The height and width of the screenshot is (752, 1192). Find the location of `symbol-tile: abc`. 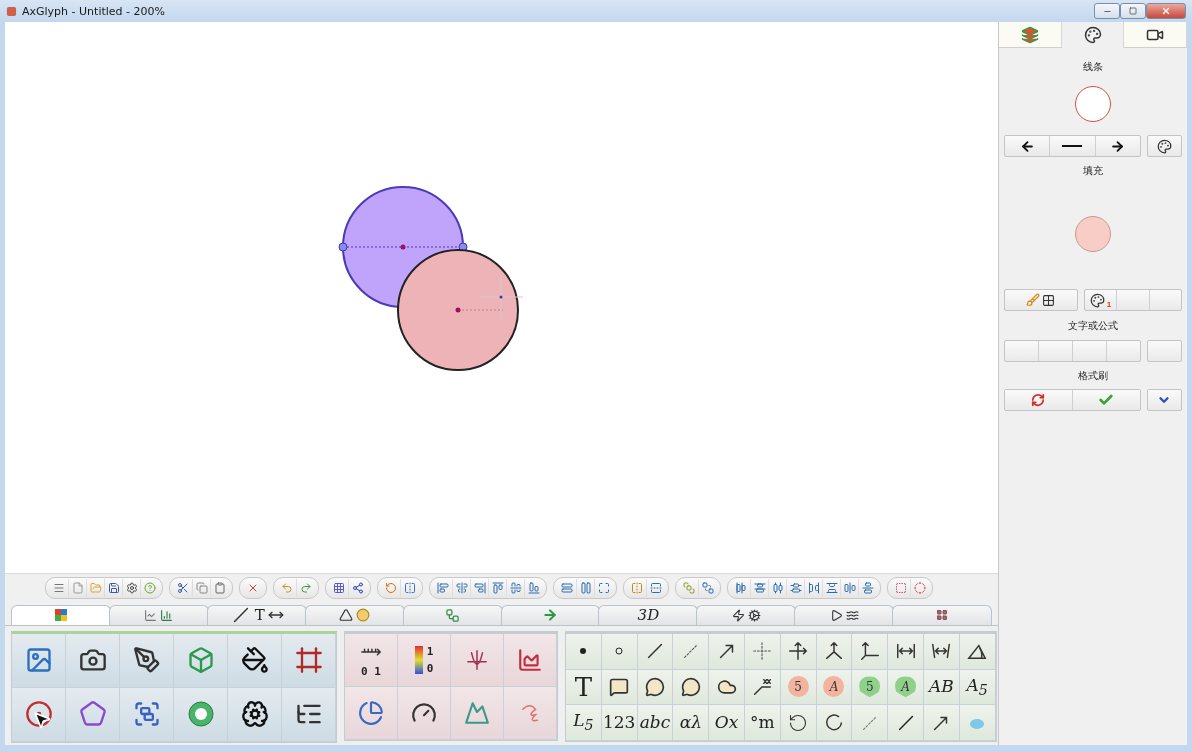

symbol-tile: abc is located at coordinates (655, 723).